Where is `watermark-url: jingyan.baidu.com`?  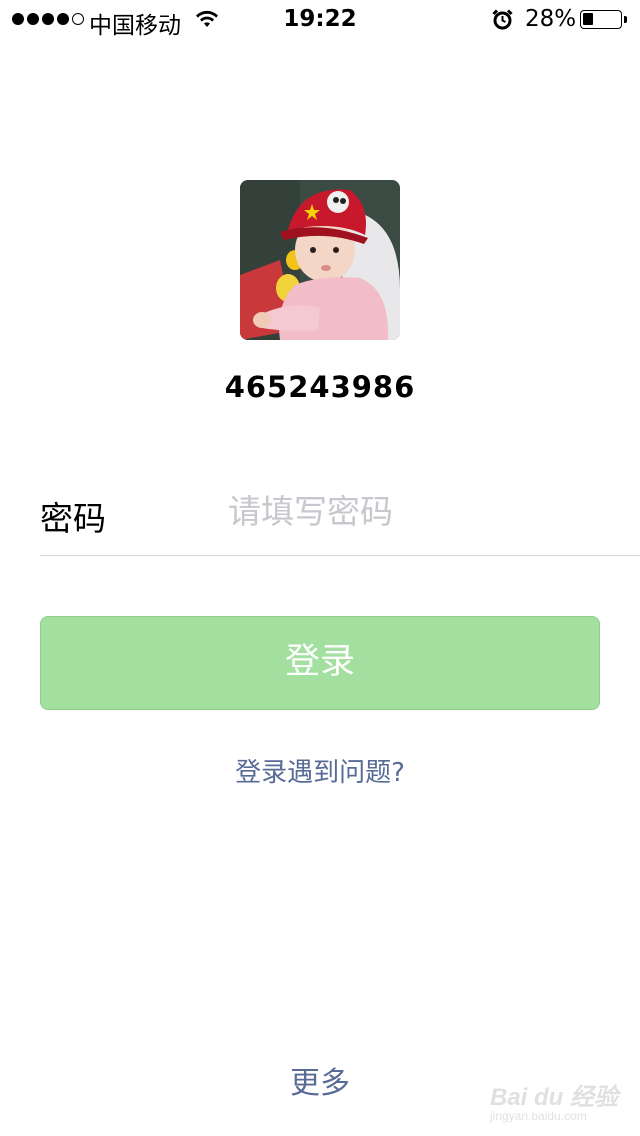
watermark-url: jingyan.baidu.com is located at coordinates (538, 1116).